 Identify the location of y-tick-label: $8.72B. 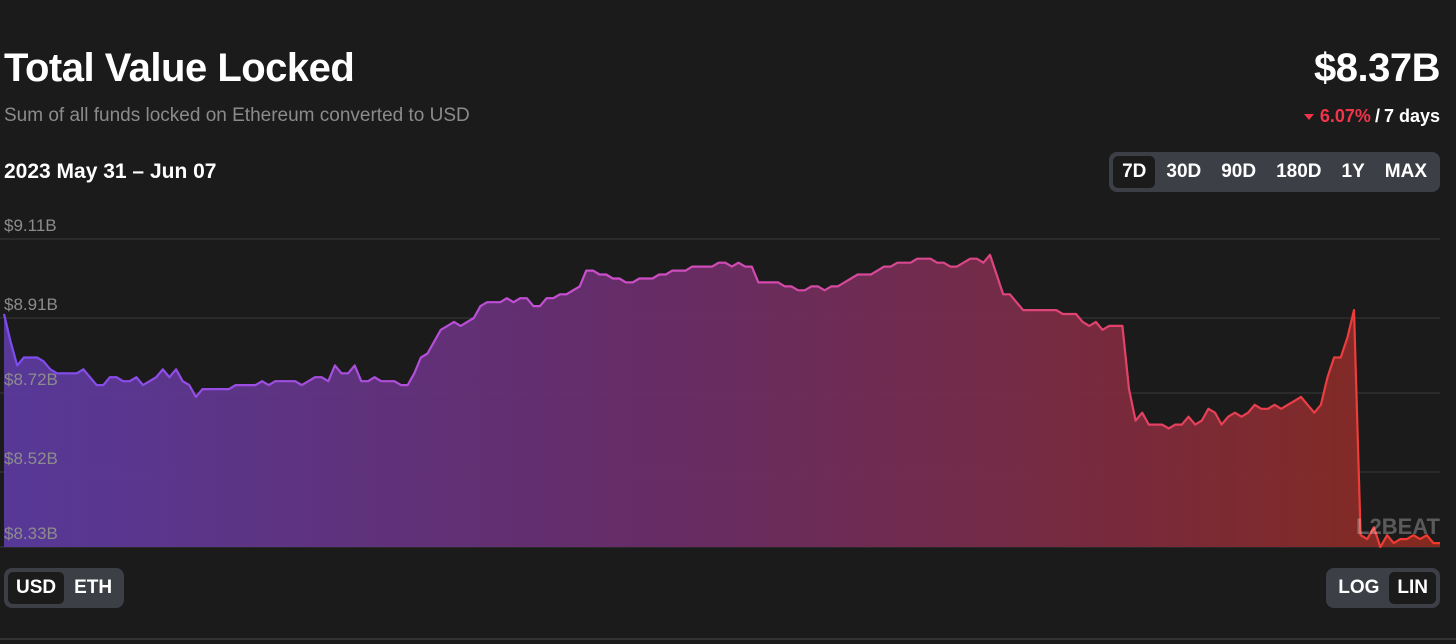
(31, 379).